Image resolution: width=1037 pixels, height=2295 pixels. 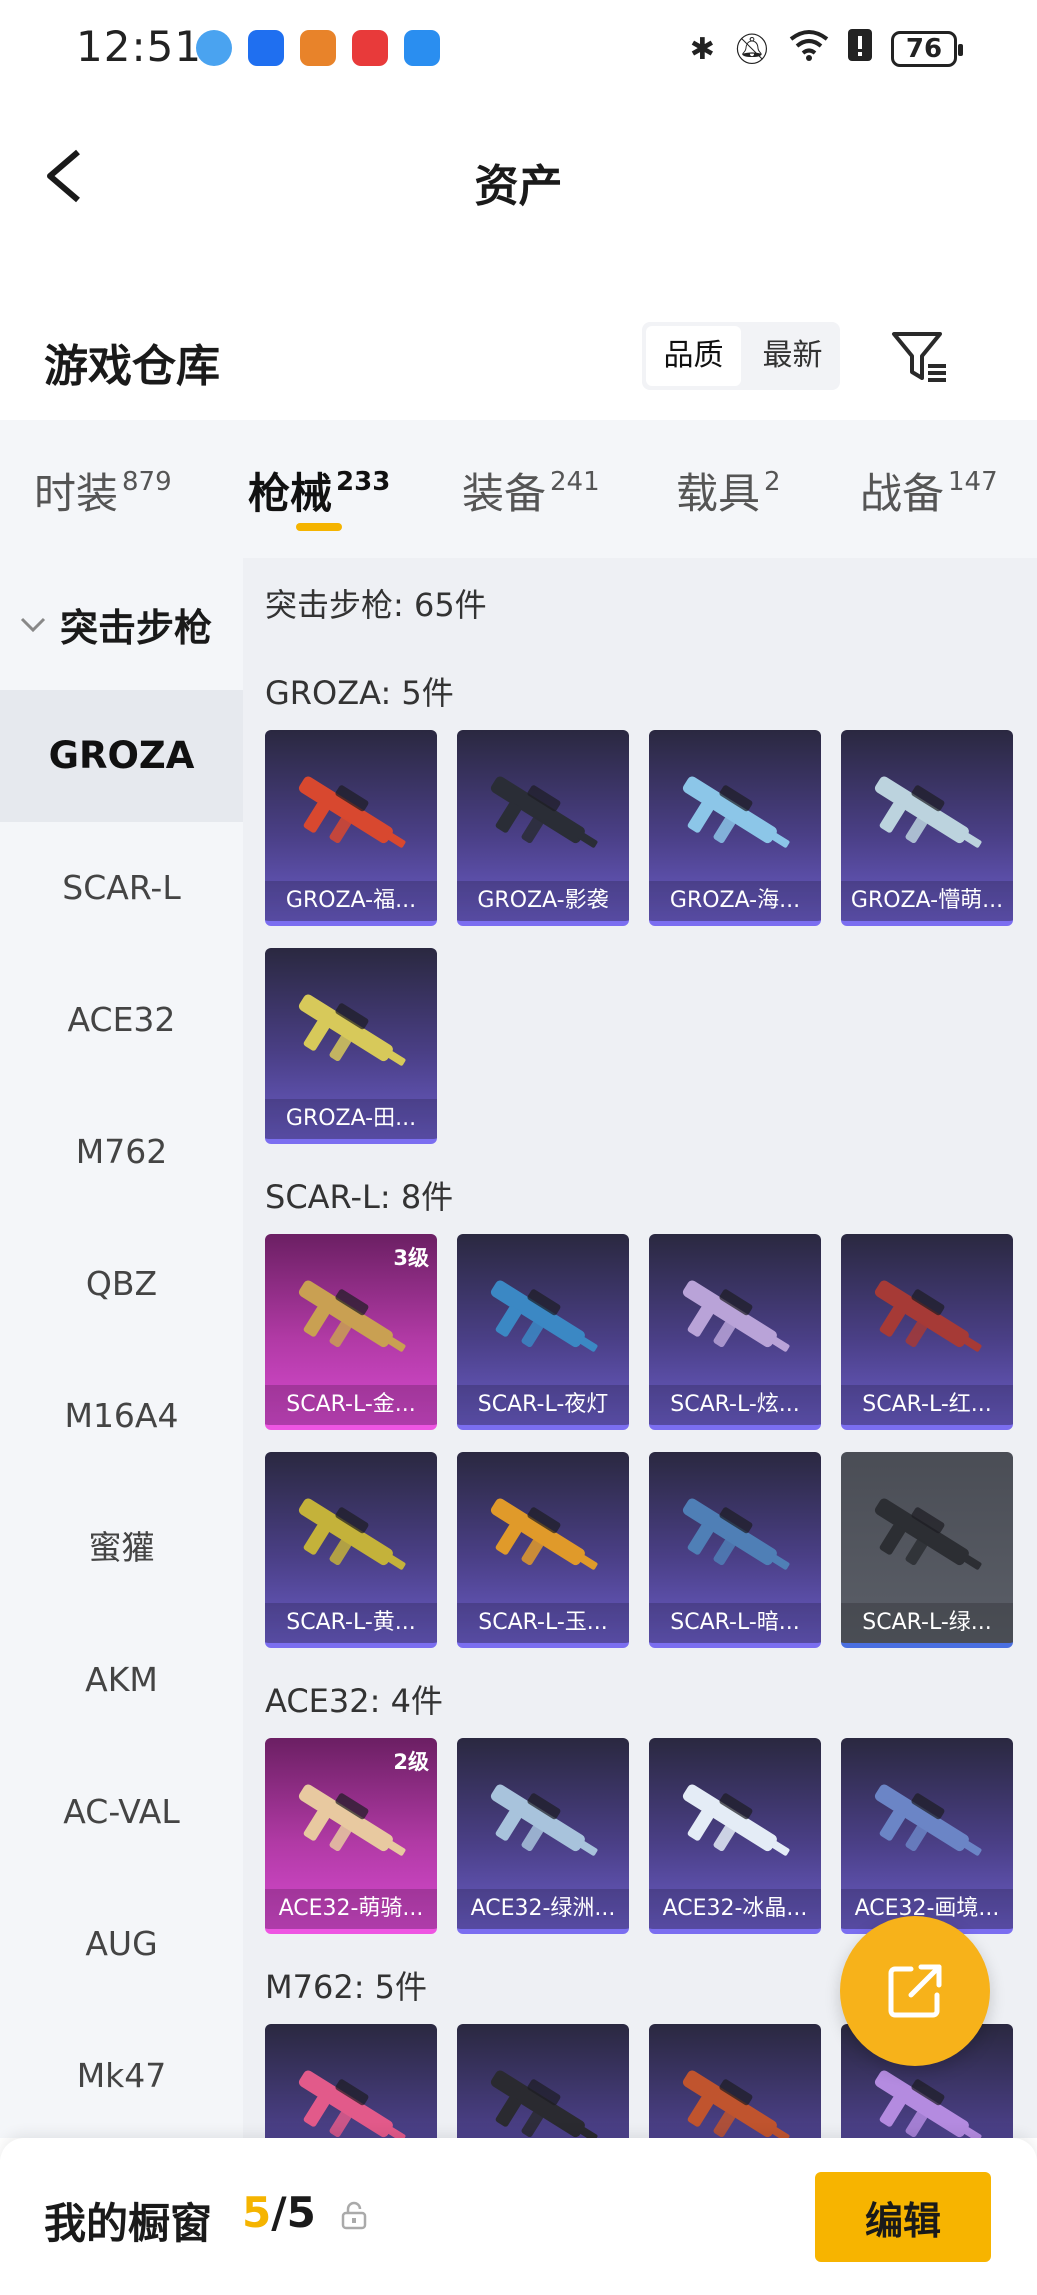 I want to click on showcase-total: /5, so click(x=293, y=2212).